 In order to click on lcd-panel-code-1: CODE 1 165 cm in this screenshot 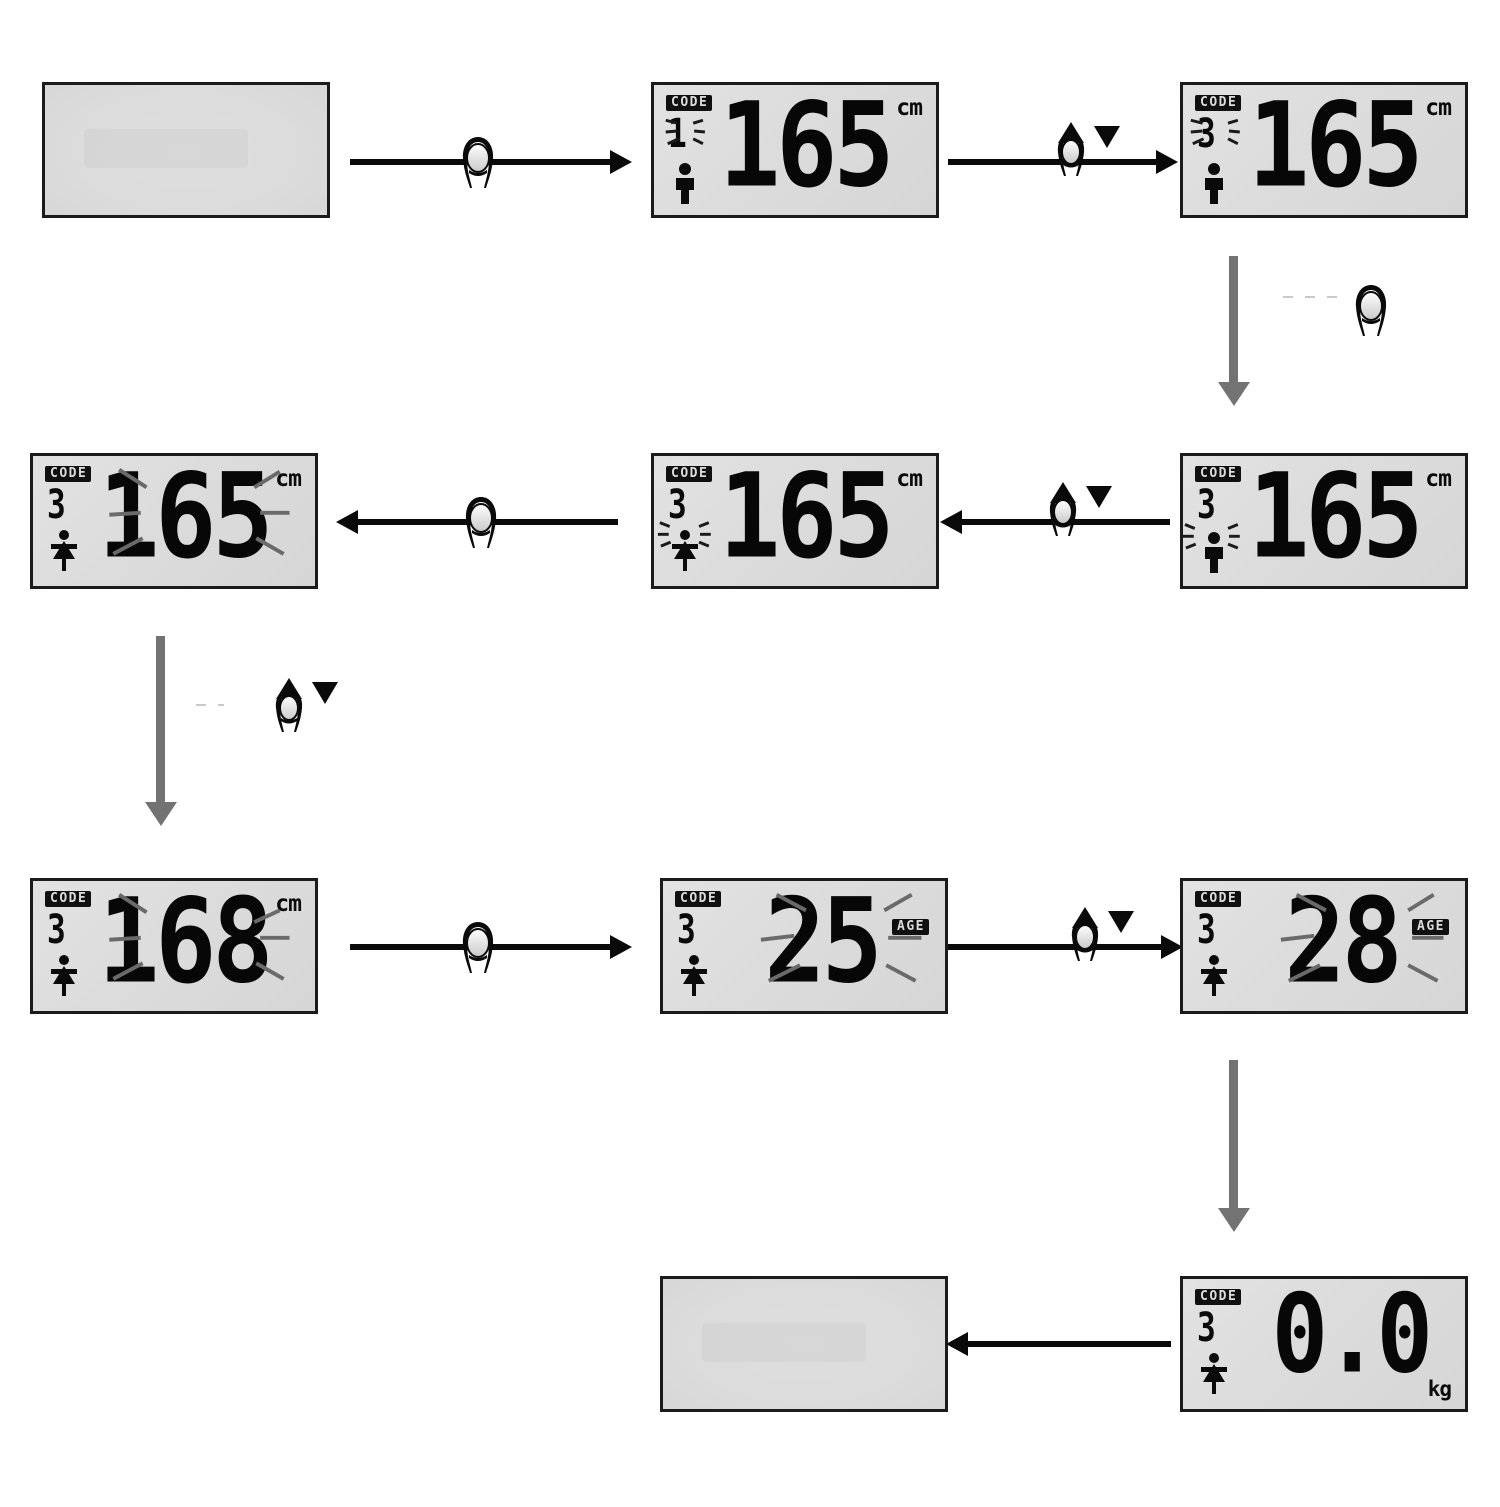, I will do `click(795, 150)`.